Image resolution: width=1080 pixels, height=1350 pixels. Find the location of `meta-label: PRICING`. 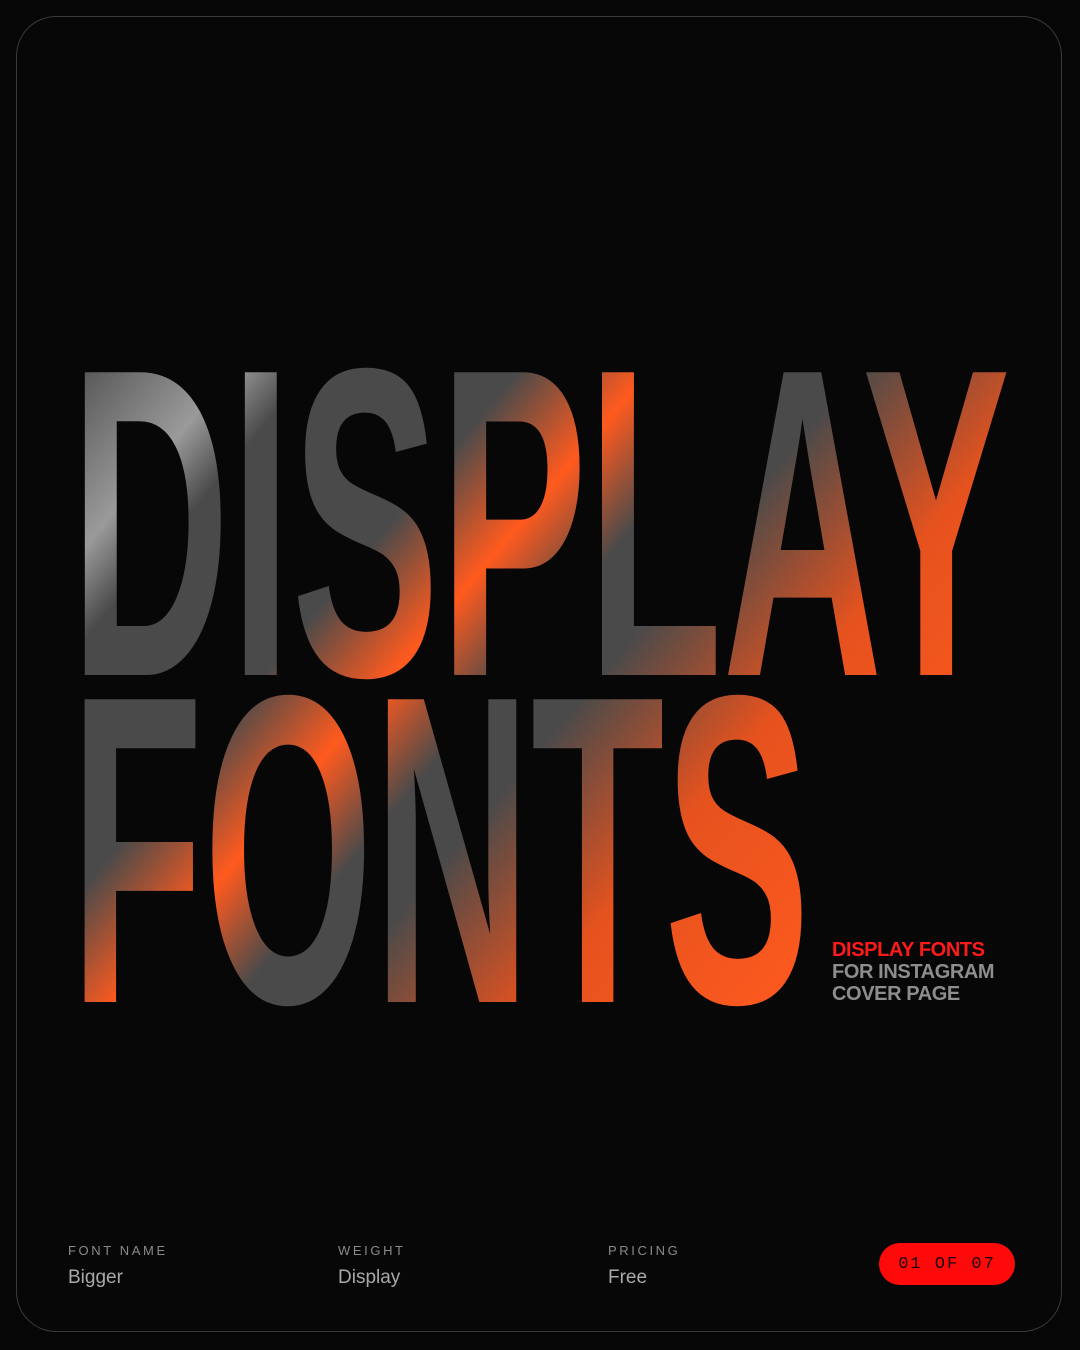

meta-label: PRICING is located at coordinates (644, 1250).